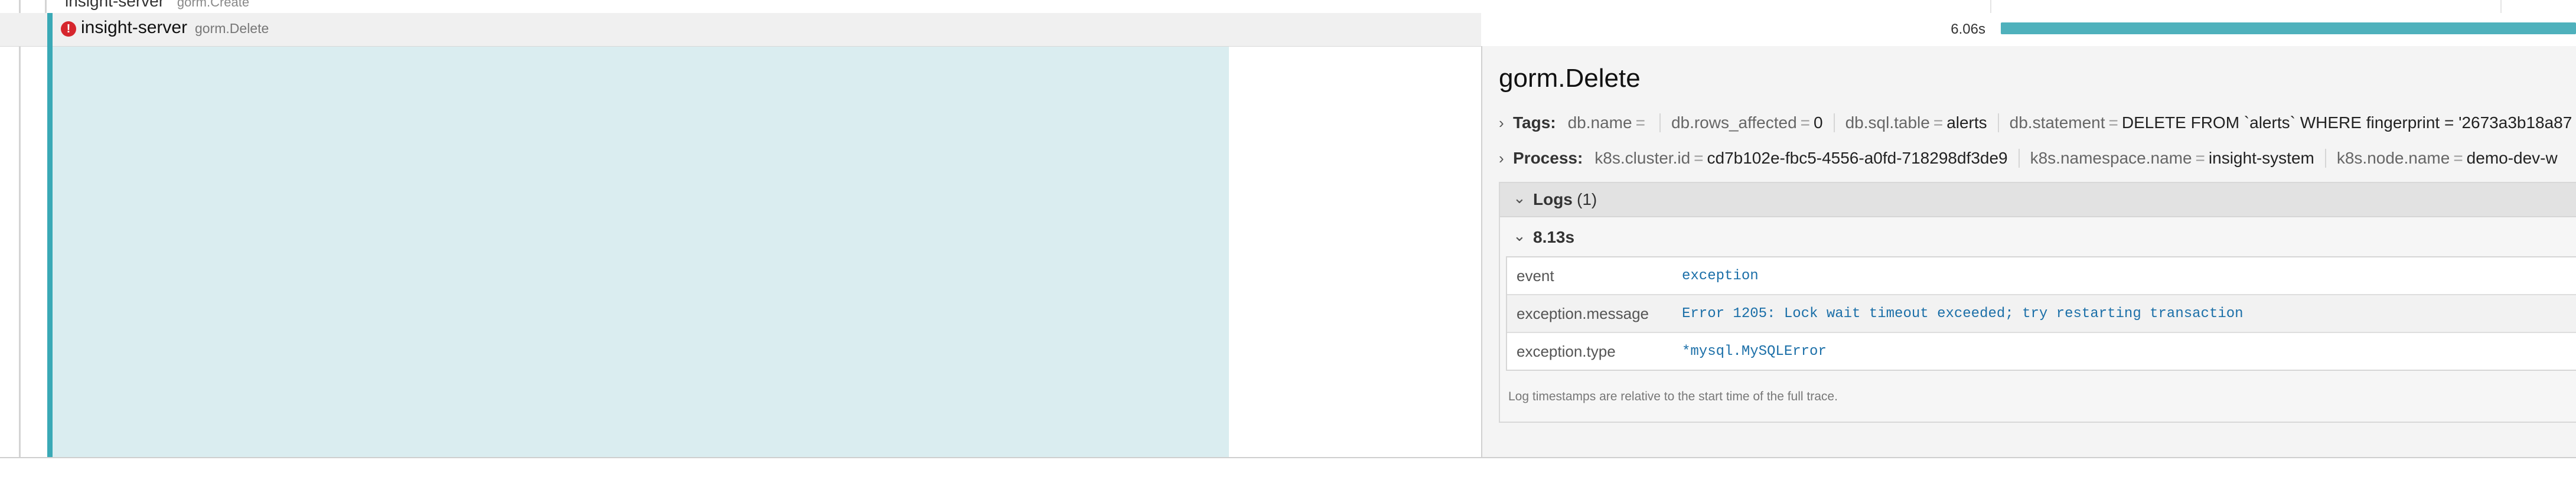 Image resolution: width=2576 pixels, height=496 pixels. I want to click on timeline-row-selected: 6.06s, so click(2029, 31).